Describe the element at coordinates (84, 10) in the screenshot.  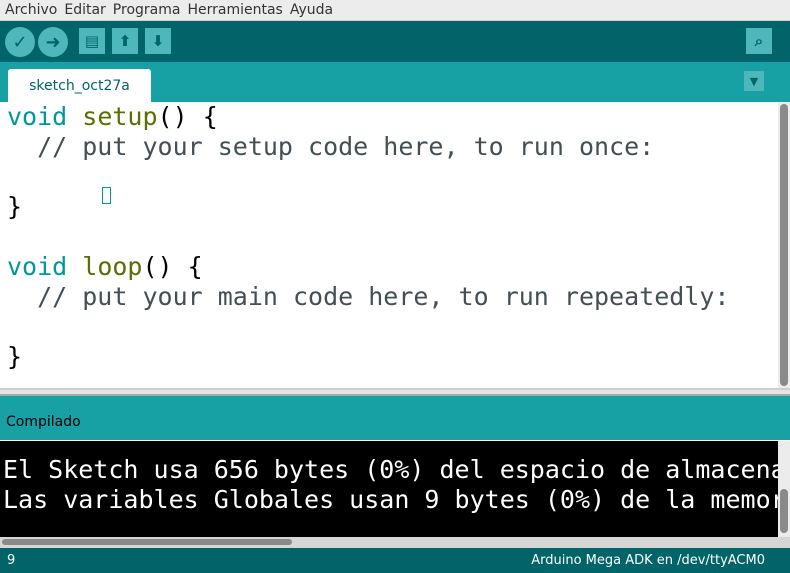
I see `menu-editar: Editar` at that location.